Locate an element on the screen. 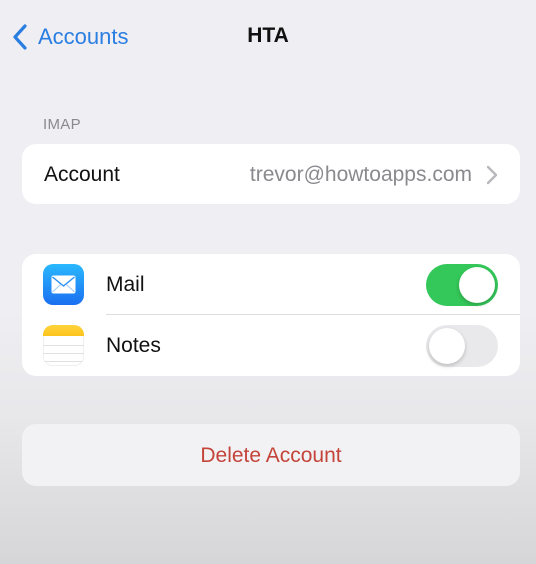 This screenshot has height=564, width=536. account-label: Account is located at coordinates (82, 174).